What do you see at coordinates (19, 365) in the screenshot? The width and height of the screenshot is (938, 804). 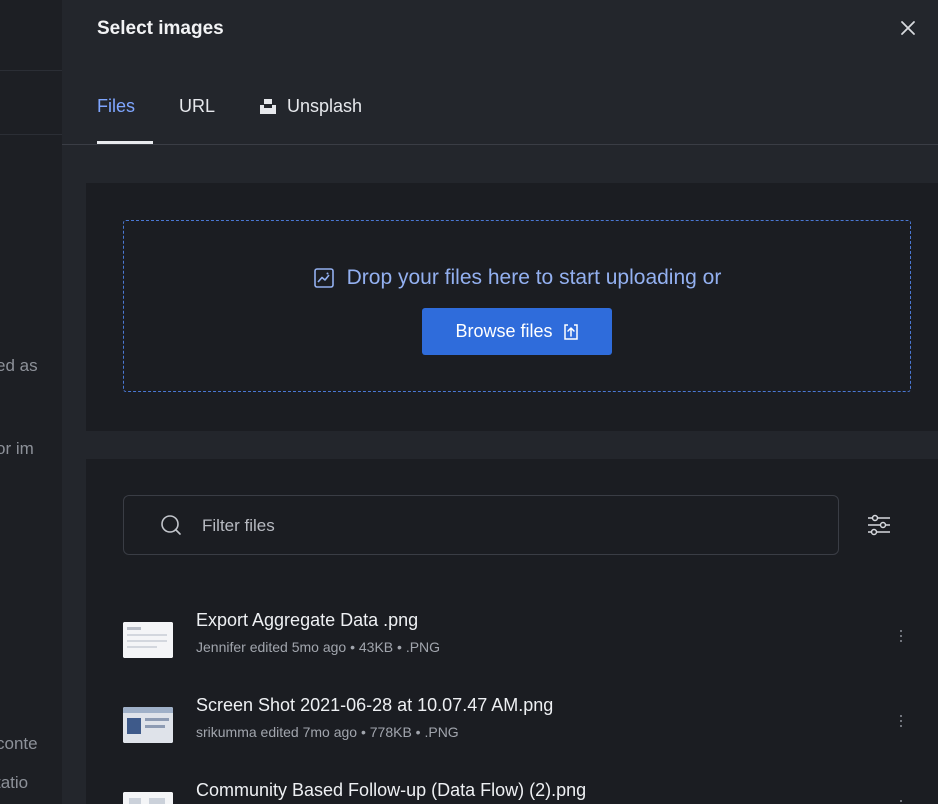 I see `background-text: ed as` at bounding box center [19, 365].